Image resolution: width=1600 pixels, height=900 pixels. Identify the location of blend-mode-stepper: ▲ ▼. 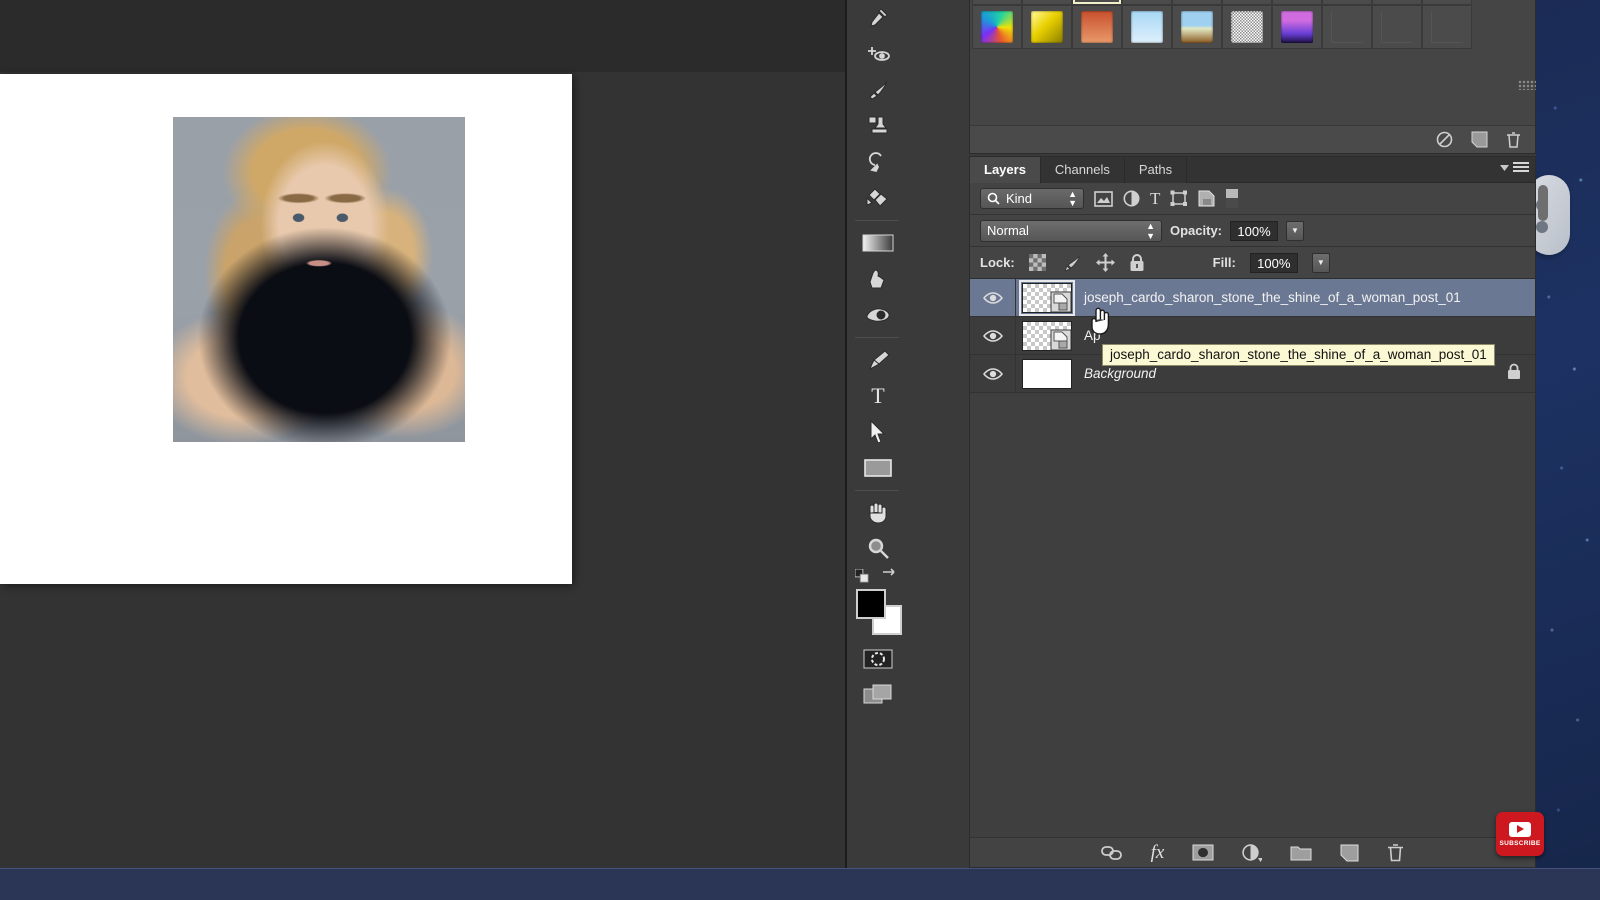
(1150, 231).